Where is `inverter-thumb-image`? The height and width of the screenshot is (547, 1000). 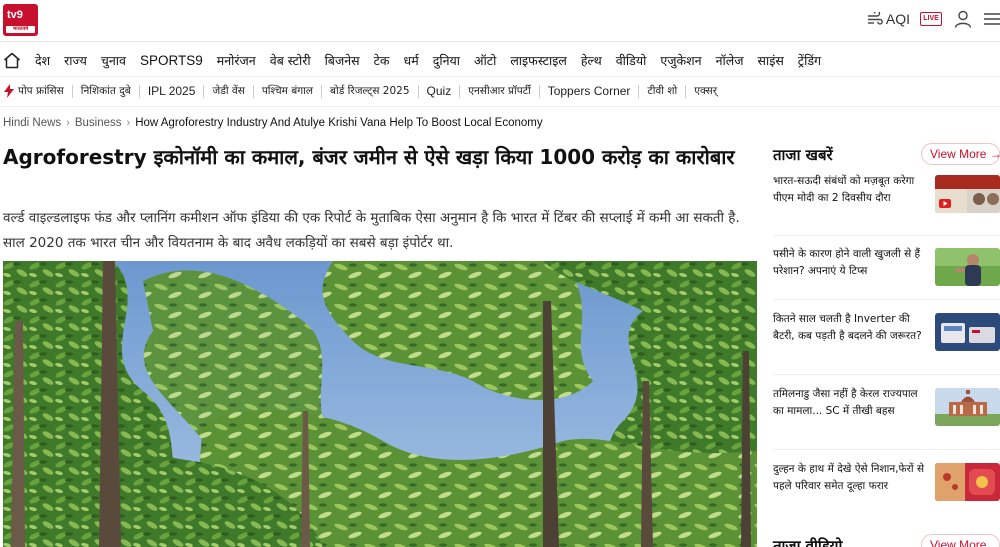
inverter-thumb-image is located at coordinates (967, 332).